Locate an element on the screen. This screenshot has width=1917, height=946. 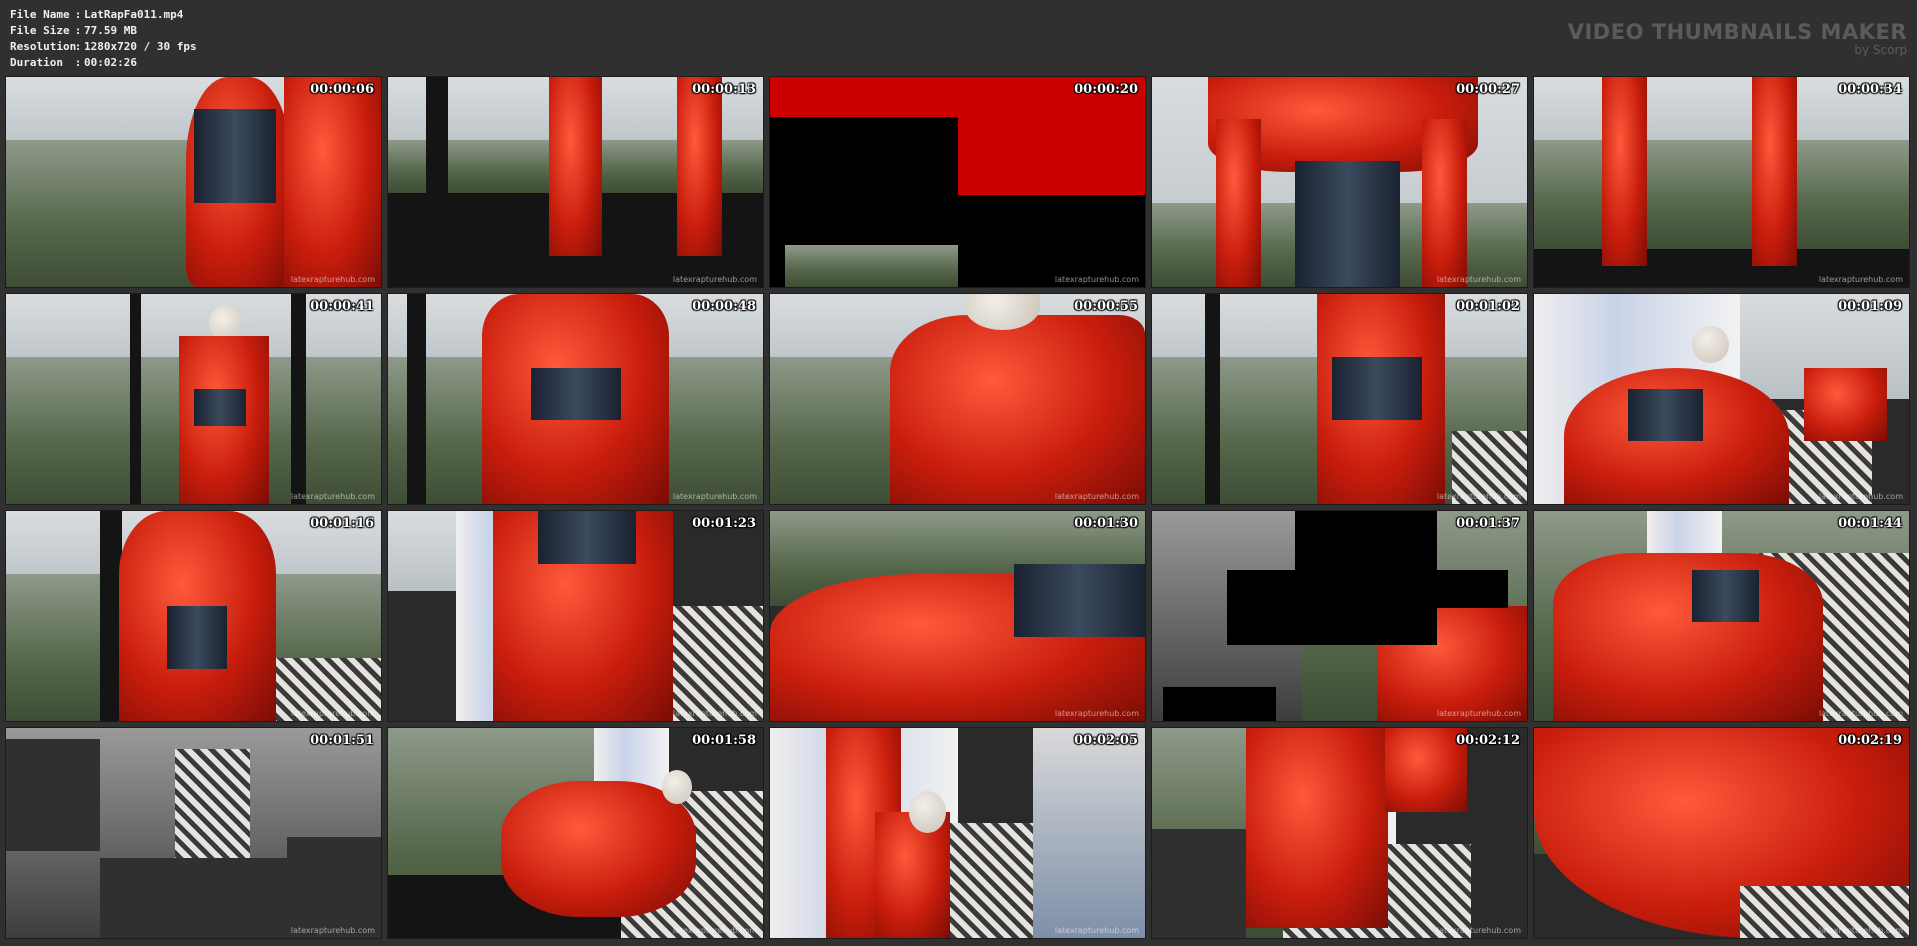
thumbnail: 00:01:09 latexrapturehub.com is located at coordinates (1721, 399).